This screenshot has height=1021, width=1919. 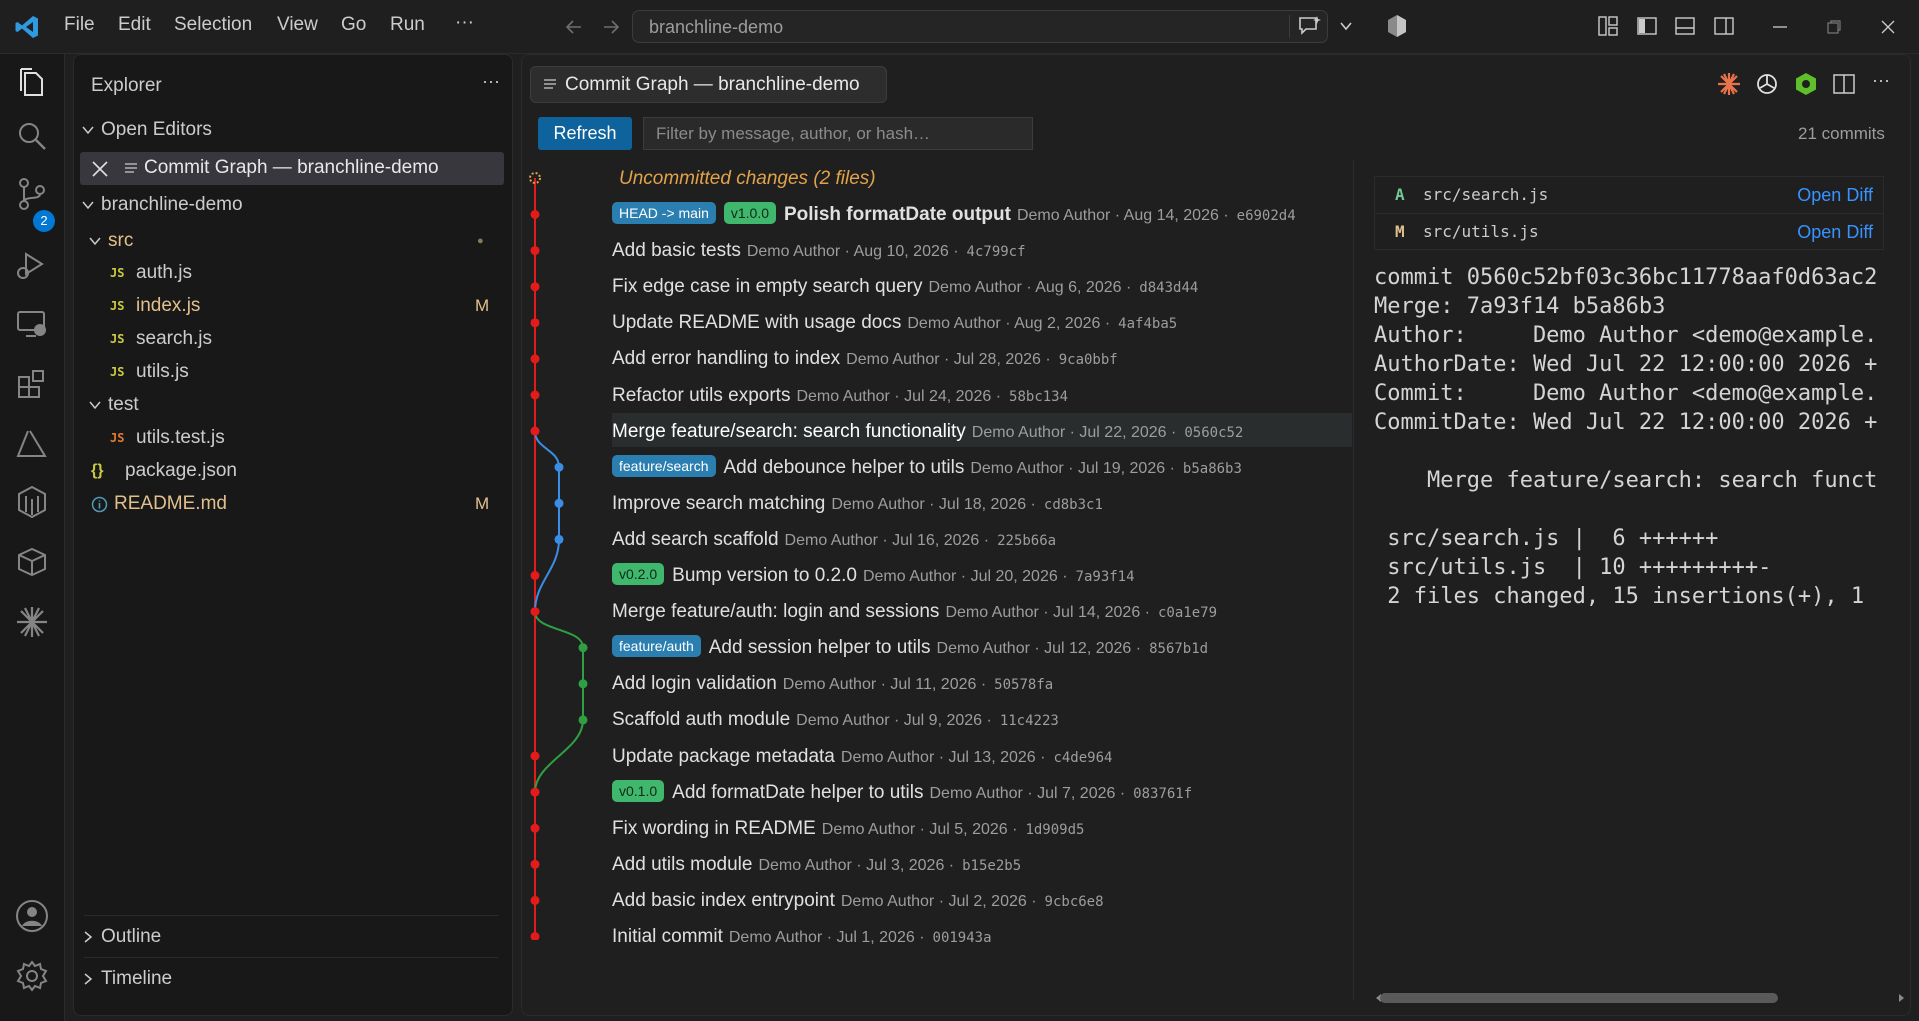 I want to click on tree-file-readme: README.md M, so click(x=289, y=504).